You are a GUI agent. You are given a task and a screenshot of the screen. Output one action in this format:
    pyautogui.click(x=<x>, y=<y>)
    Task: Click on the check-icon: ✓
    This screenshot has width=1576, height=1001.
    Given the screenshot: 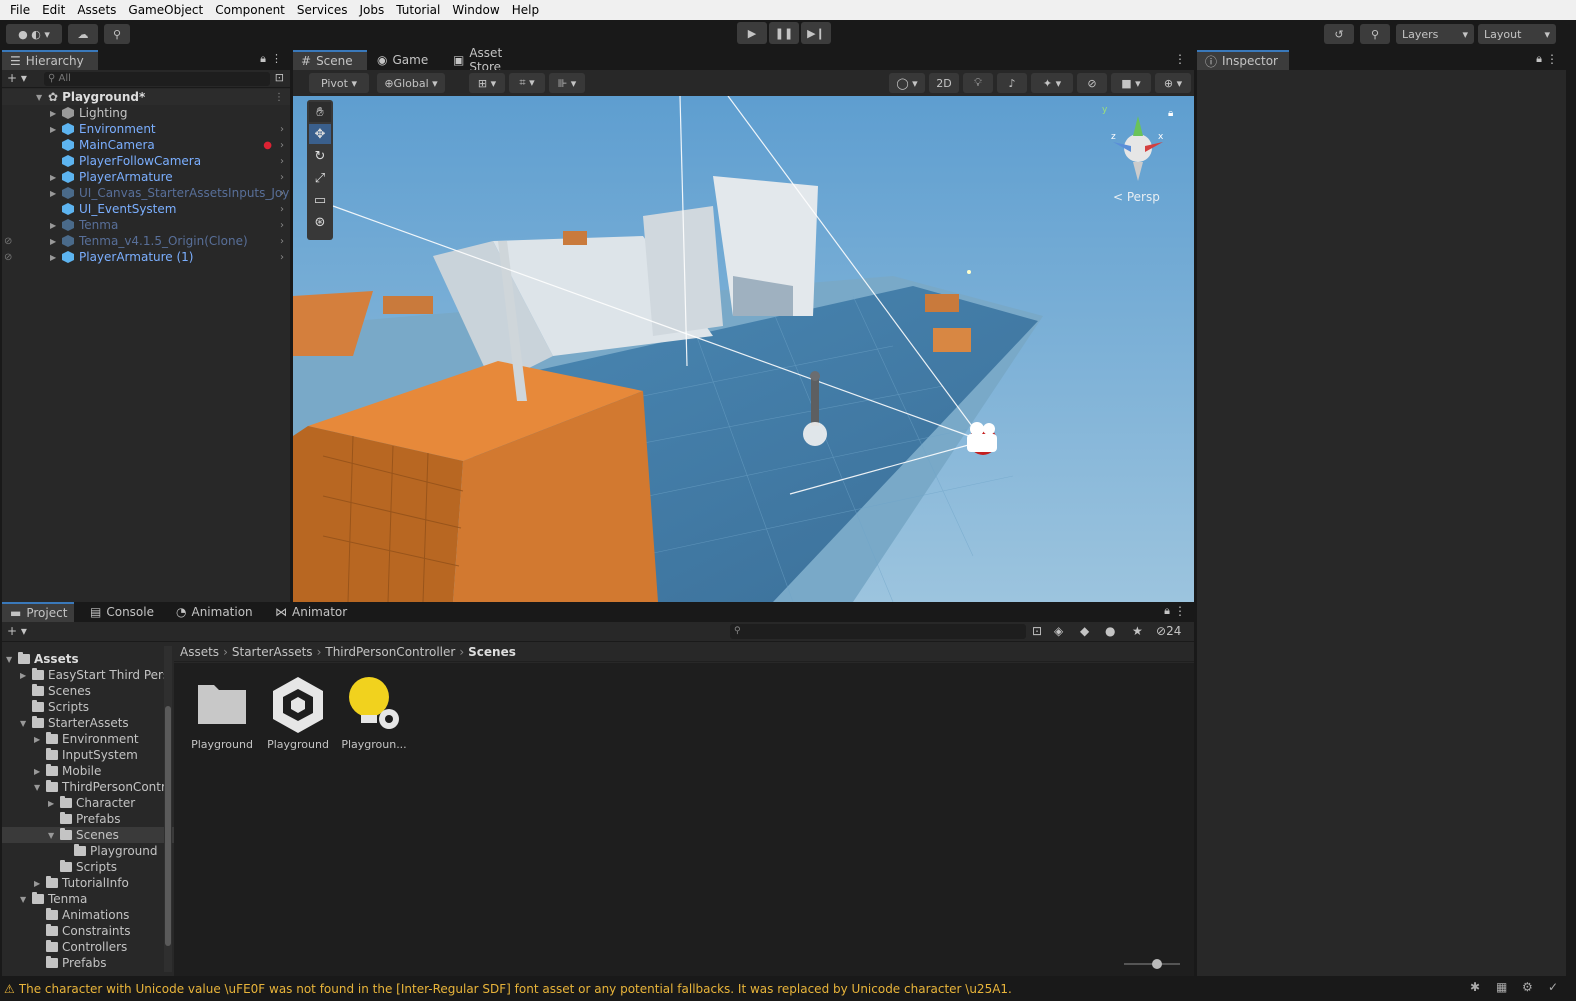 What is the action you would take?
    pyautogui.click(x=1553, y=987)
    